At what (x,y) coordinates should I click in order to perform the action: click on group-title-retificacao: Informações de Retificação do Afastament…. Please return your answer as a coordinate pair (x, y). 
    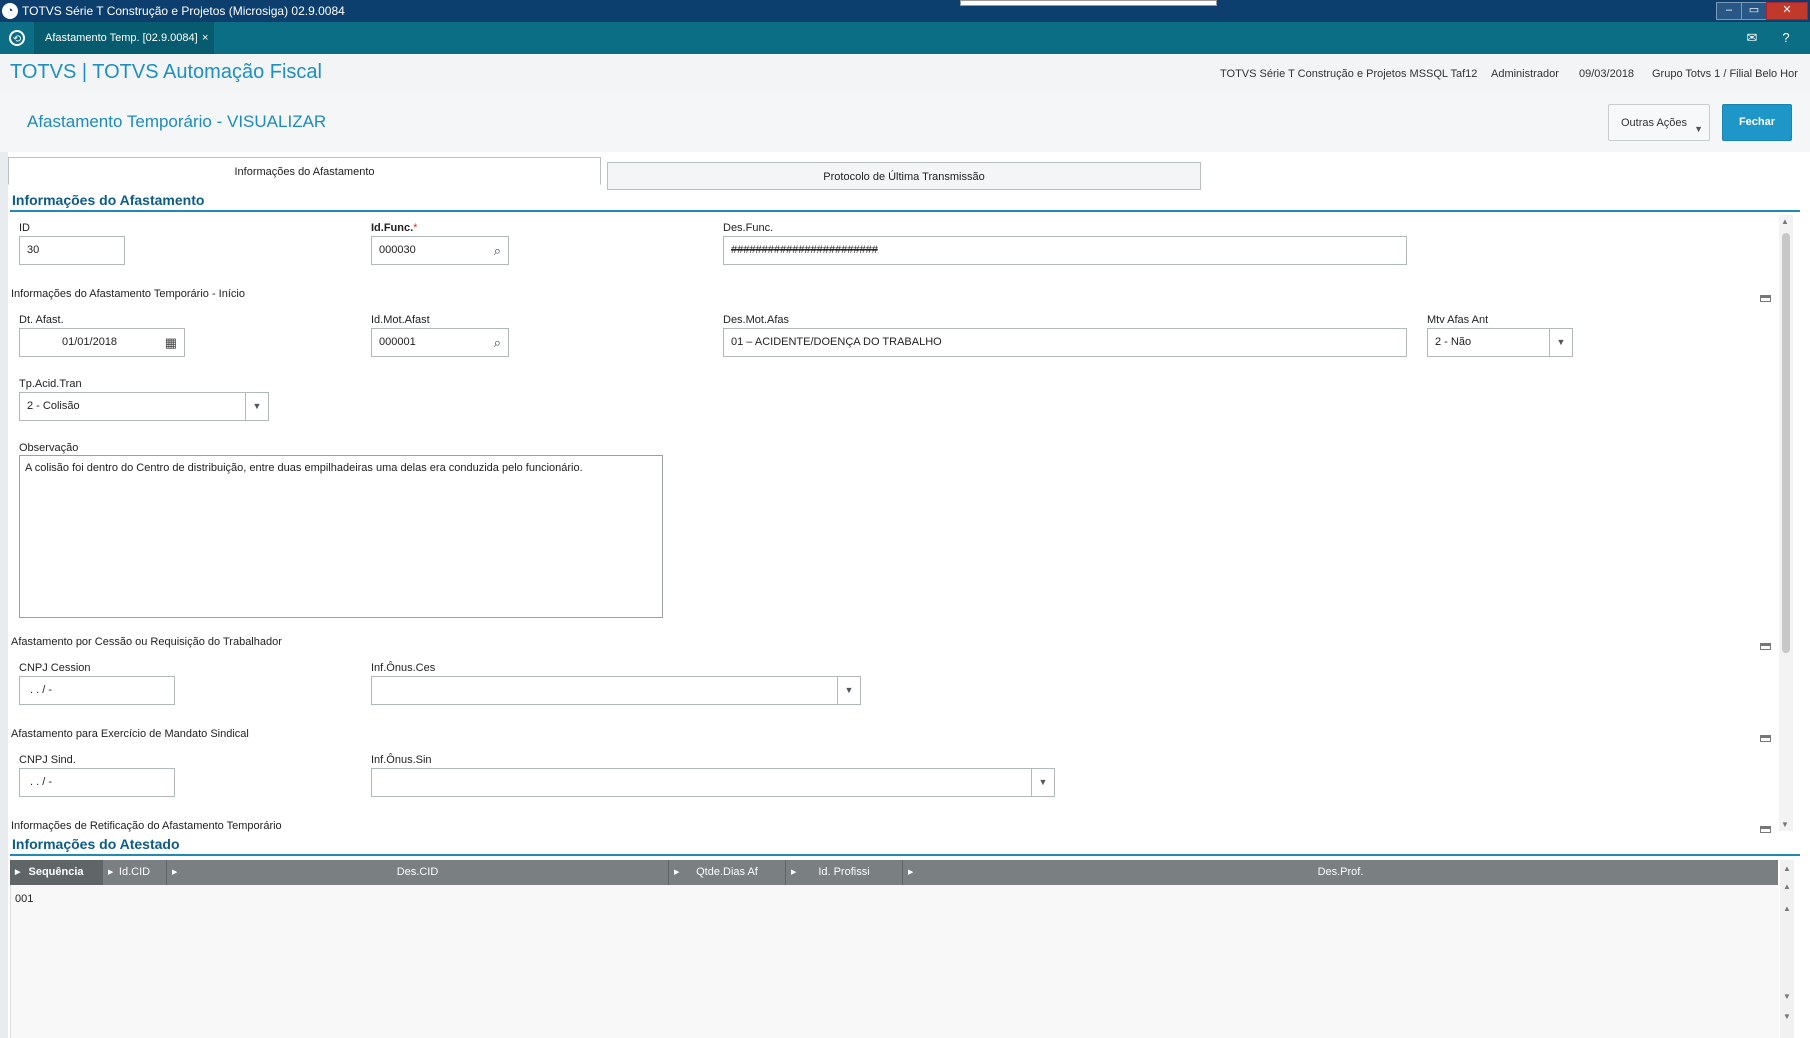
    Looking at the image, I should click on (146, 826).